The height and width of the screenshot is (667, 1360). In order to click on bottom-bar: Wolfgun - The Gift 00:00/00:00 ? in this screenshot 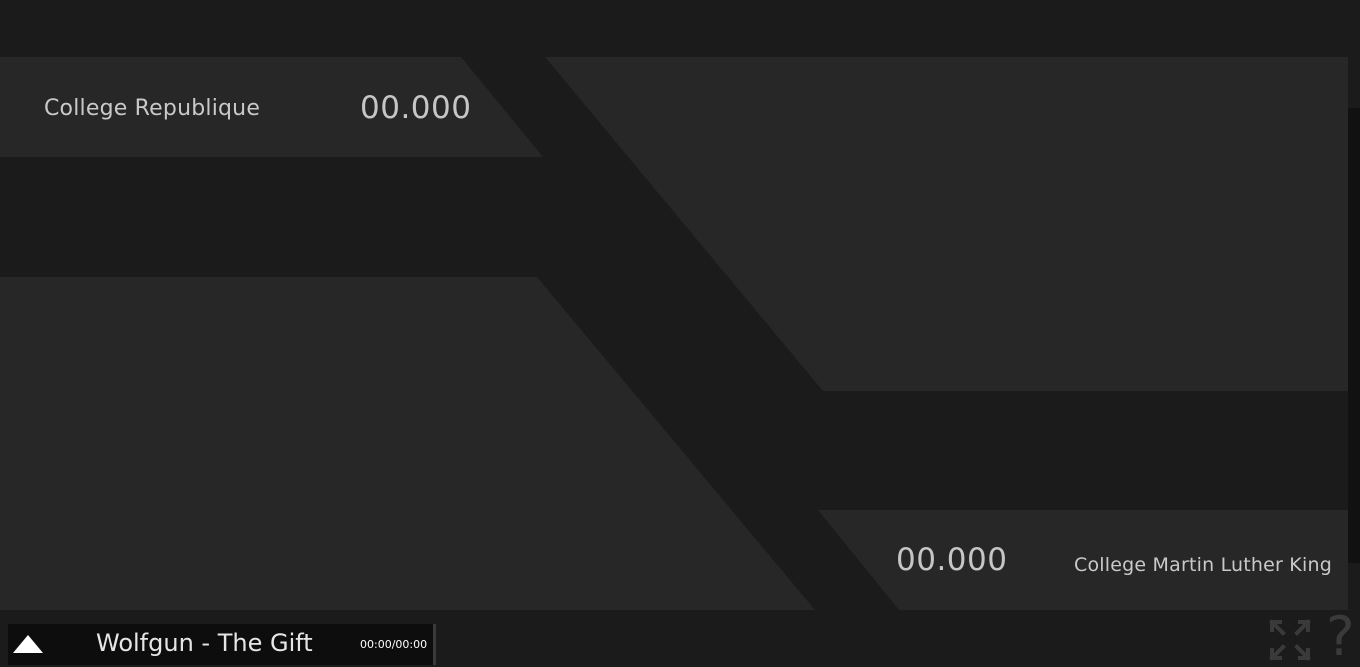, I will do `click(680, 638)`.